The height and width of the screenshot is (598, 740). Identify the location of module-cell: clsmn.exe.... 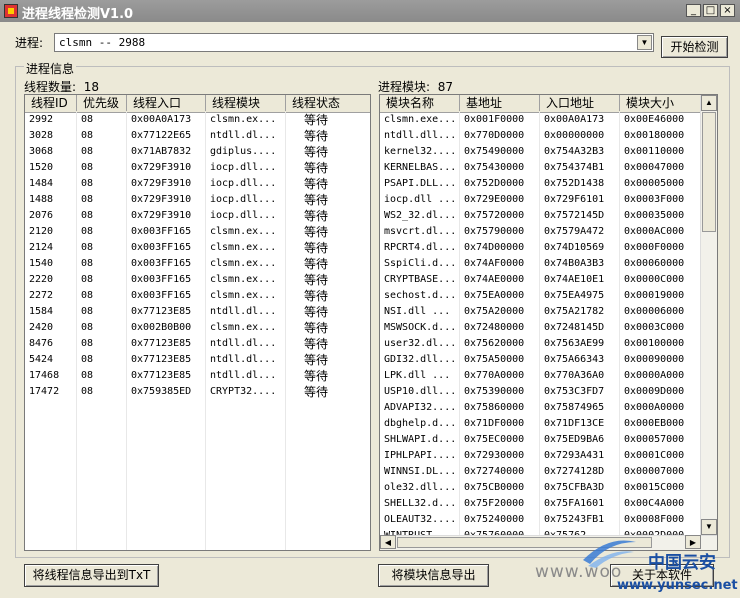
(420, 119).